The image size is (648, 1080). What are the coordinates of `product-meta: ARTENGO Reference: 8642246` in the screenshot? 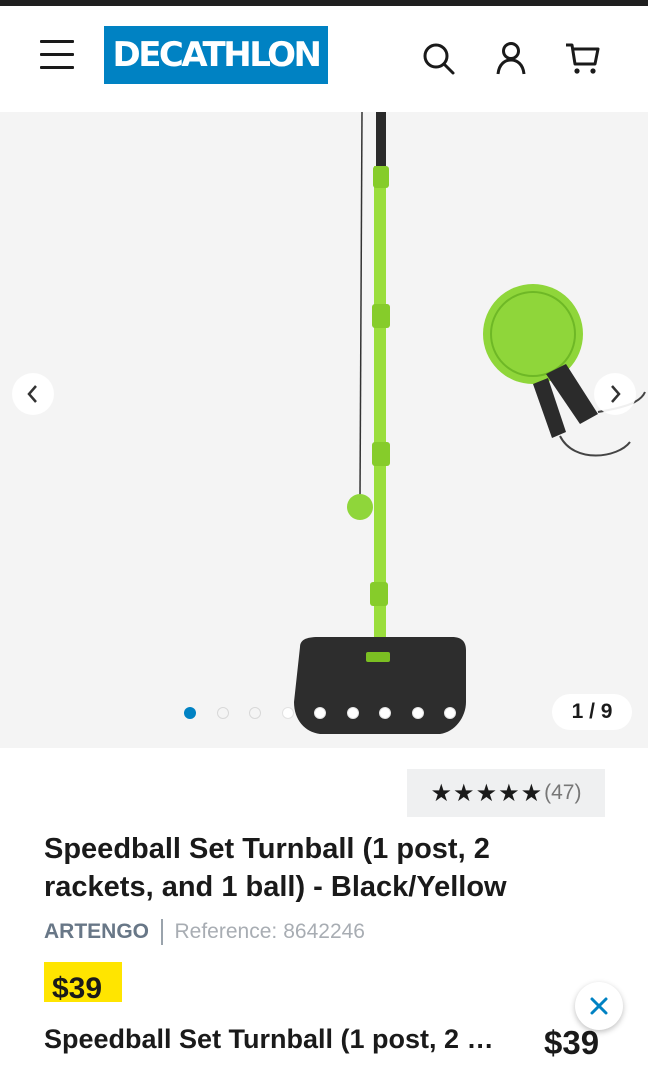 It's located at (204, 932).